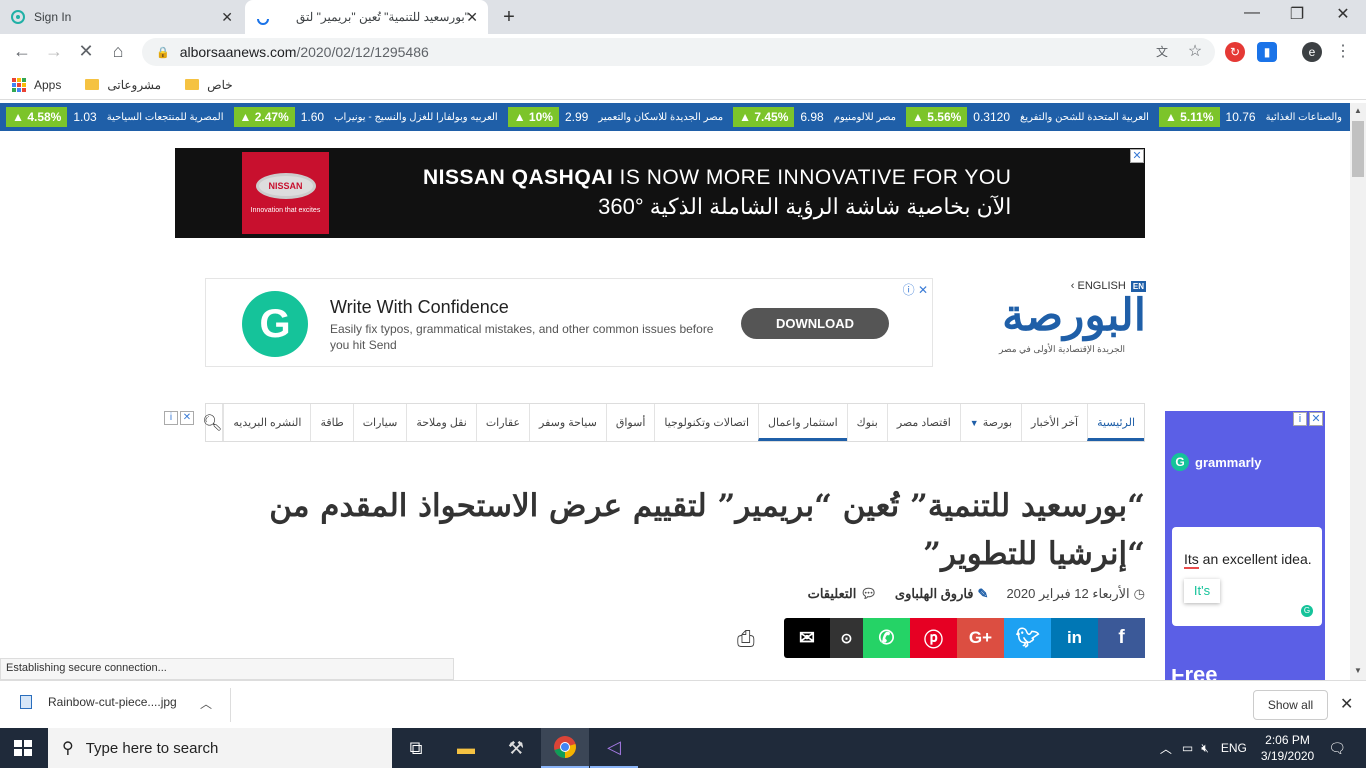 This screenshot has height=768, width=1366. I want to click on nav-transport: نقل وملاحة, so click(440, 422).